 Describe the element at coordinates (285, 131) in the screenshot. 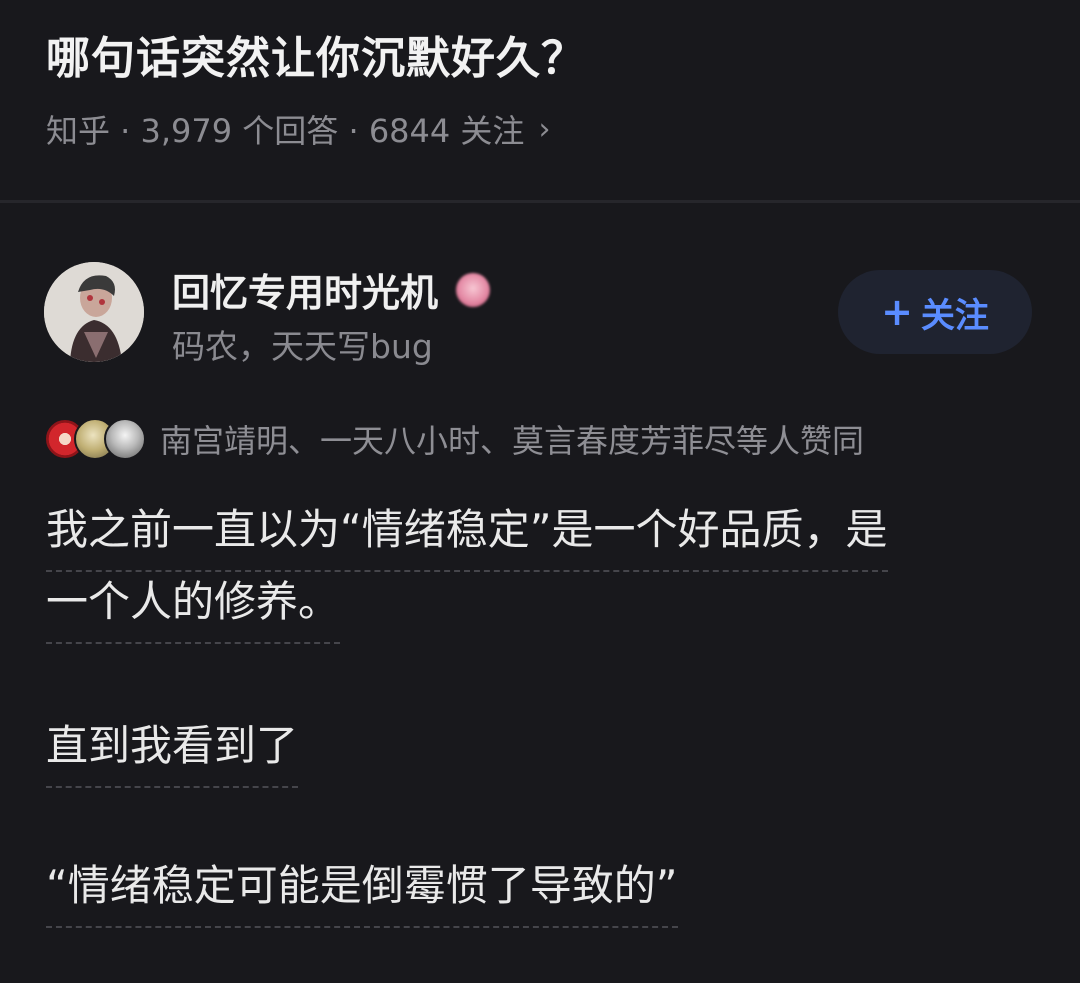

I see `question-meta-text: 知乎 · 3,979 个回答 · 6844 关注` at that location.